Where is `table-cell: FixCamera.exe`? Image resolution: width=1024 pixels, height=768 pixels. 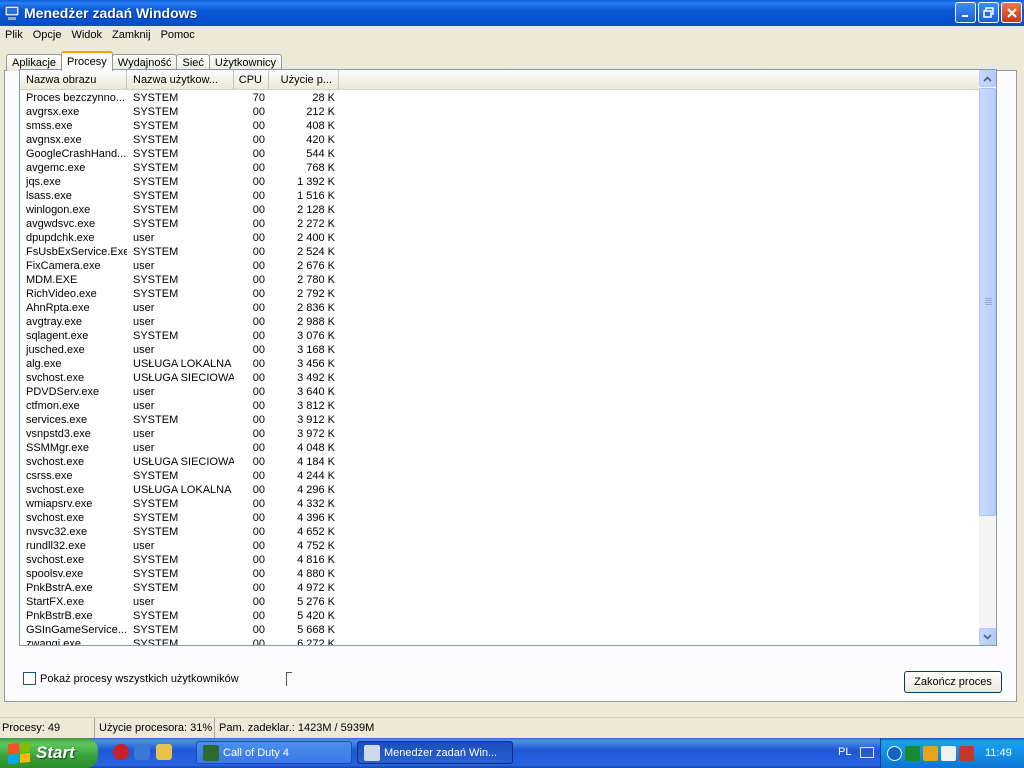 table-cell: FixCamera.exe is located at coordinates (63, 266).